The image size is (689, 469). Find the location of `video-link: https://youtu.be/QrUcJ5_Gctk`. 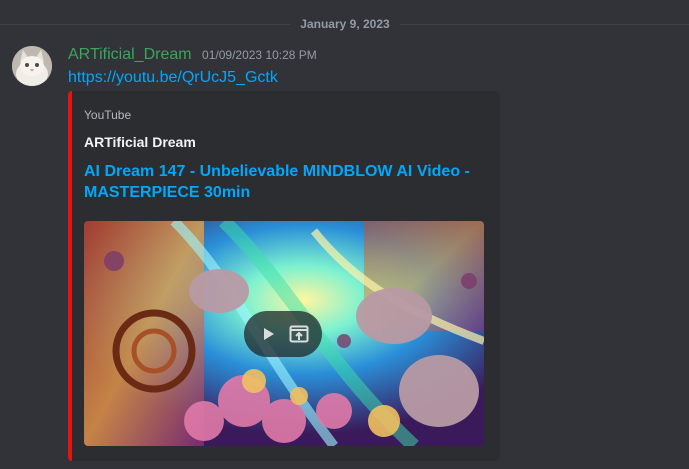

video-link: https://youtu.be/QrUcJ5_Gctk is located at coordinates (173, 78).